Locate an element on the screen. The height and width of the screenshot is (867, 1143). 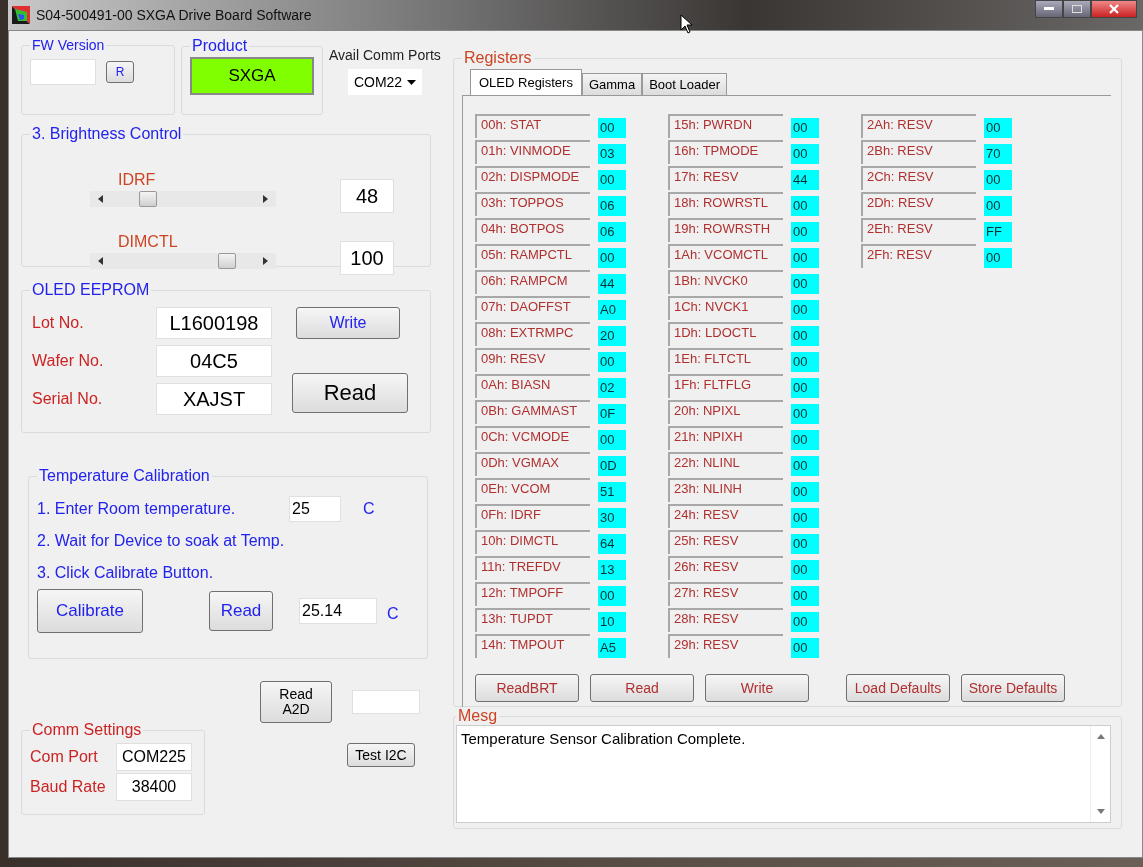
register-value: 13 is located at coordinates (612, 570).